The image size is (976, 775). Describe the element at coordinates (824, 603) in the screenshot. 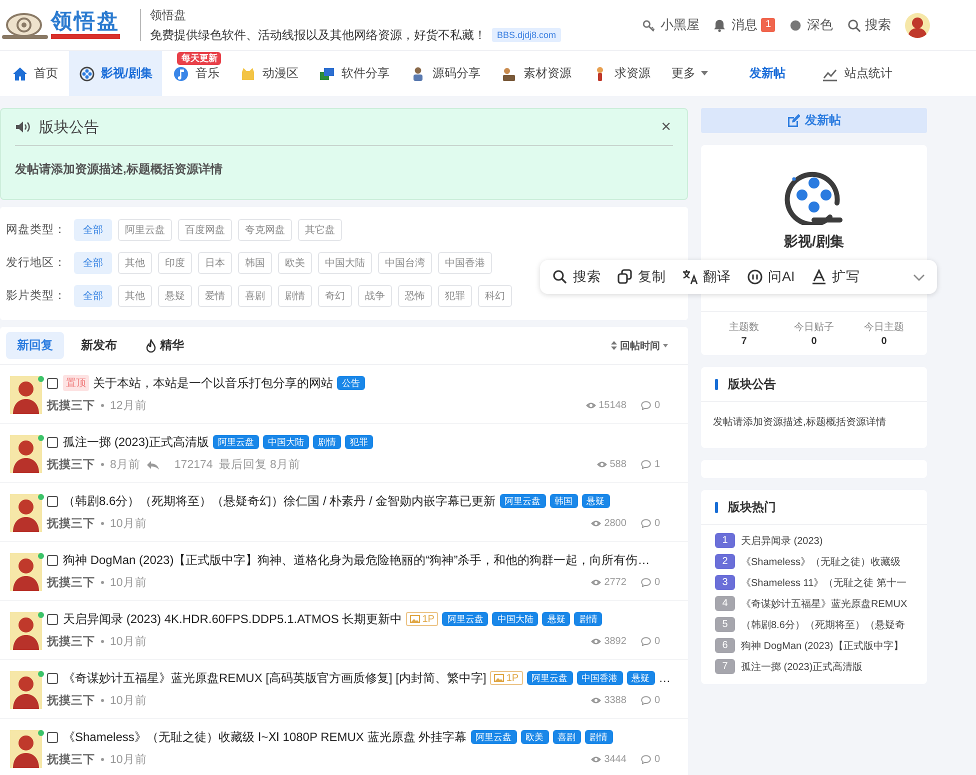

I see `hot-thread-link: 《奇谋妙计五福星》蓝光原盘REMUX` at that location.